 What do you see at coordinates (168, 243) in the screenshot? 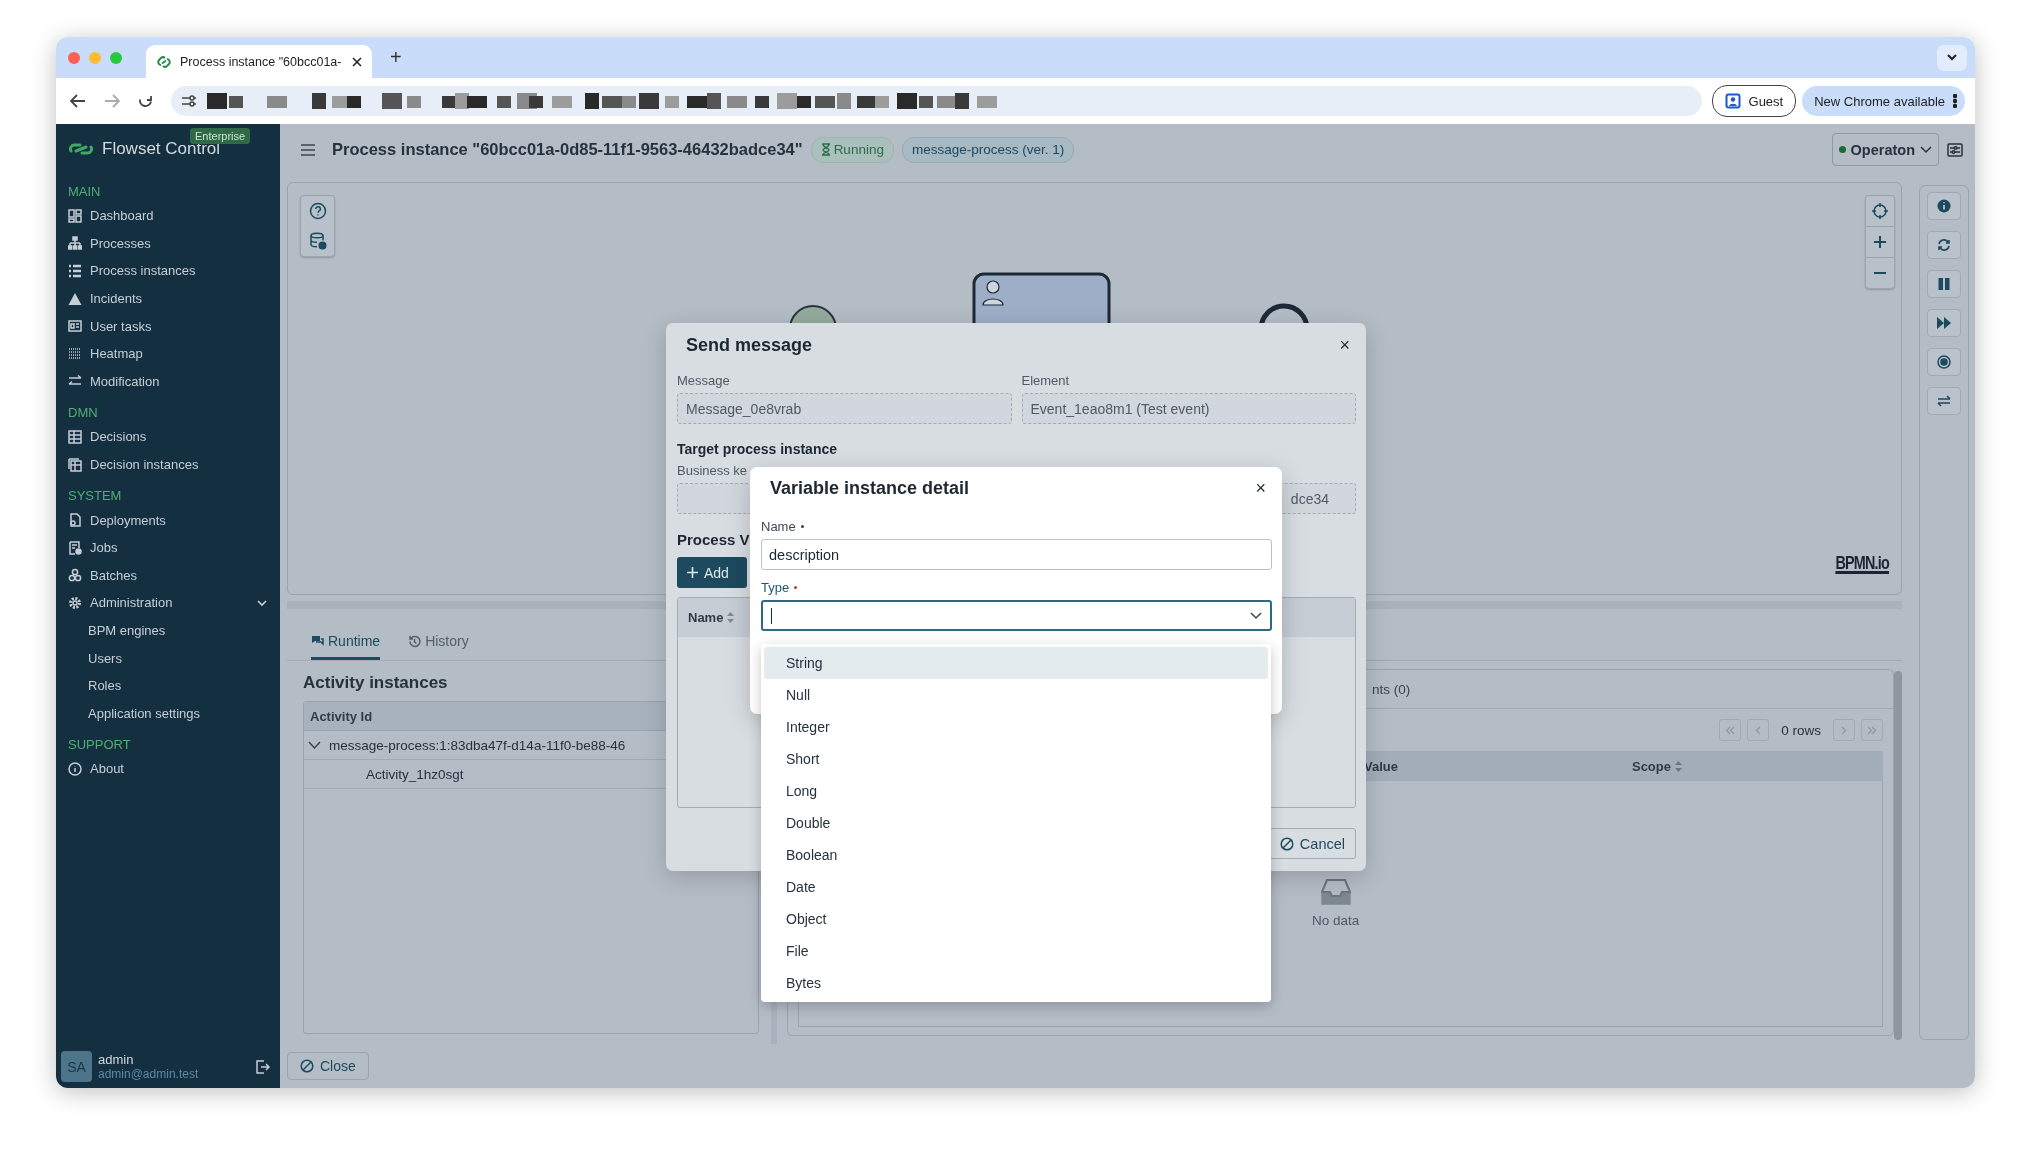
I see `sidebar-item: Processes` at bounding box center [168, 243].